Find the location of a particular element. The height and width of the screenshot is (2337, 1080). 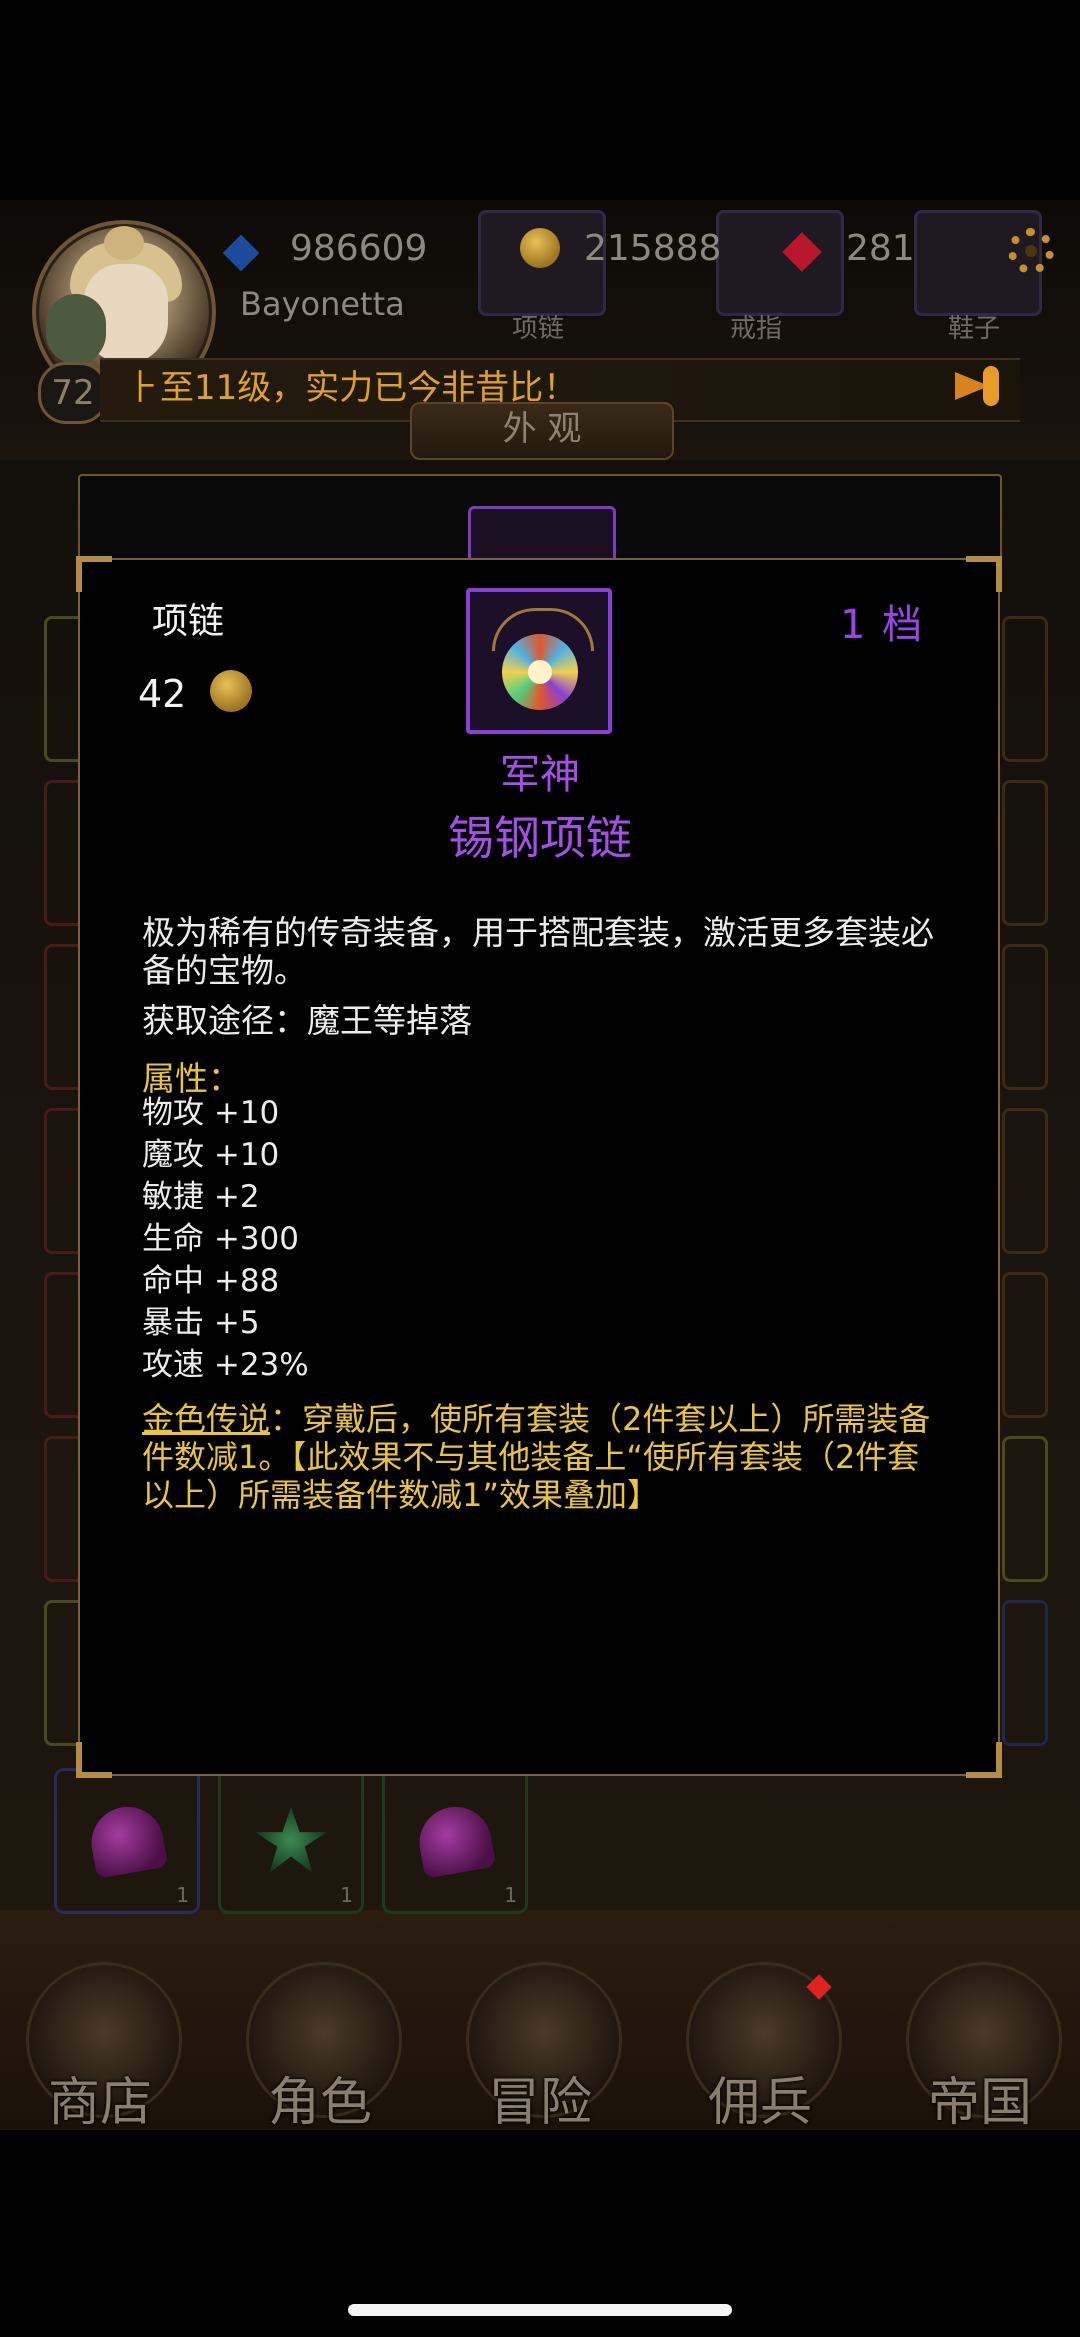

attribute-row: 命中 +88 is located at coordinates (211, 1281).